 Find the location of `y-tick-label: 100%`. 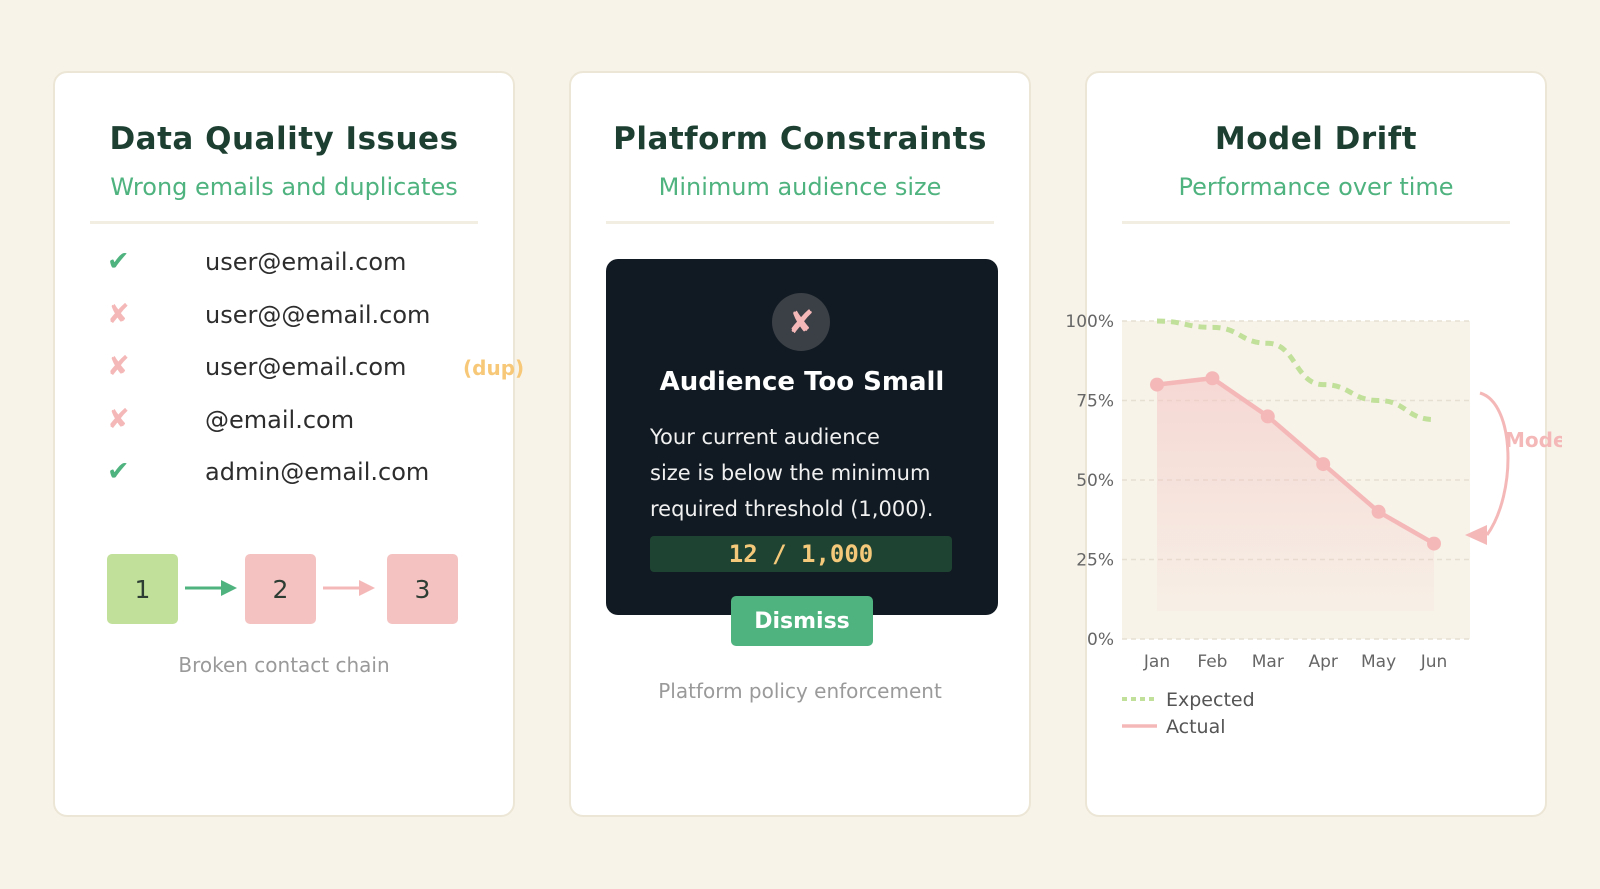

y-tick-label: 100% is located at coordinates (1089, 322).